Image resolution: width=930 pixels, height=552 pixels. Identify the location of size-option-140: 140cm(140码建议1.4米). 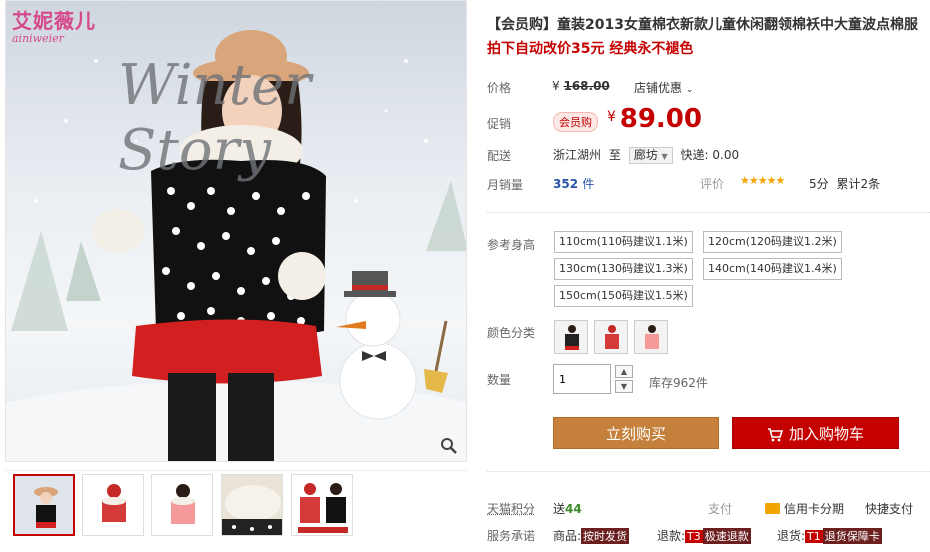
(772, 269).